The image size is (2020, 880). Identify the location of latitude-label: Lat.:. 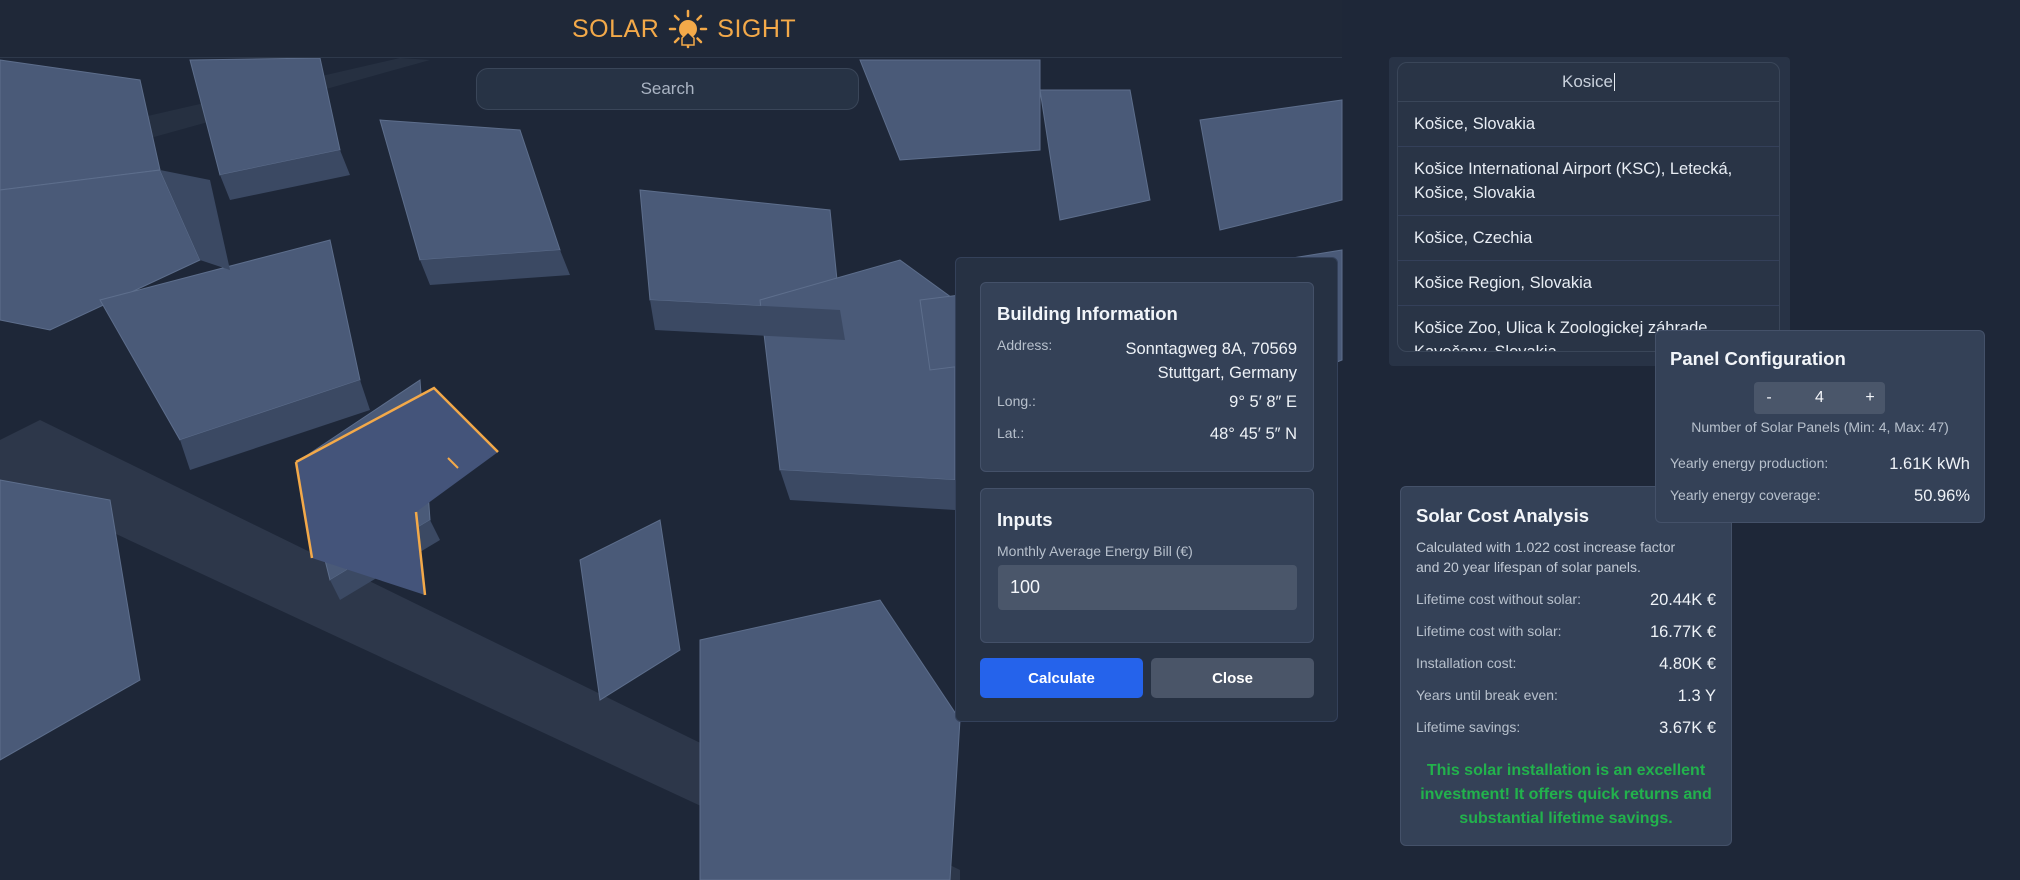
(1011, 433).